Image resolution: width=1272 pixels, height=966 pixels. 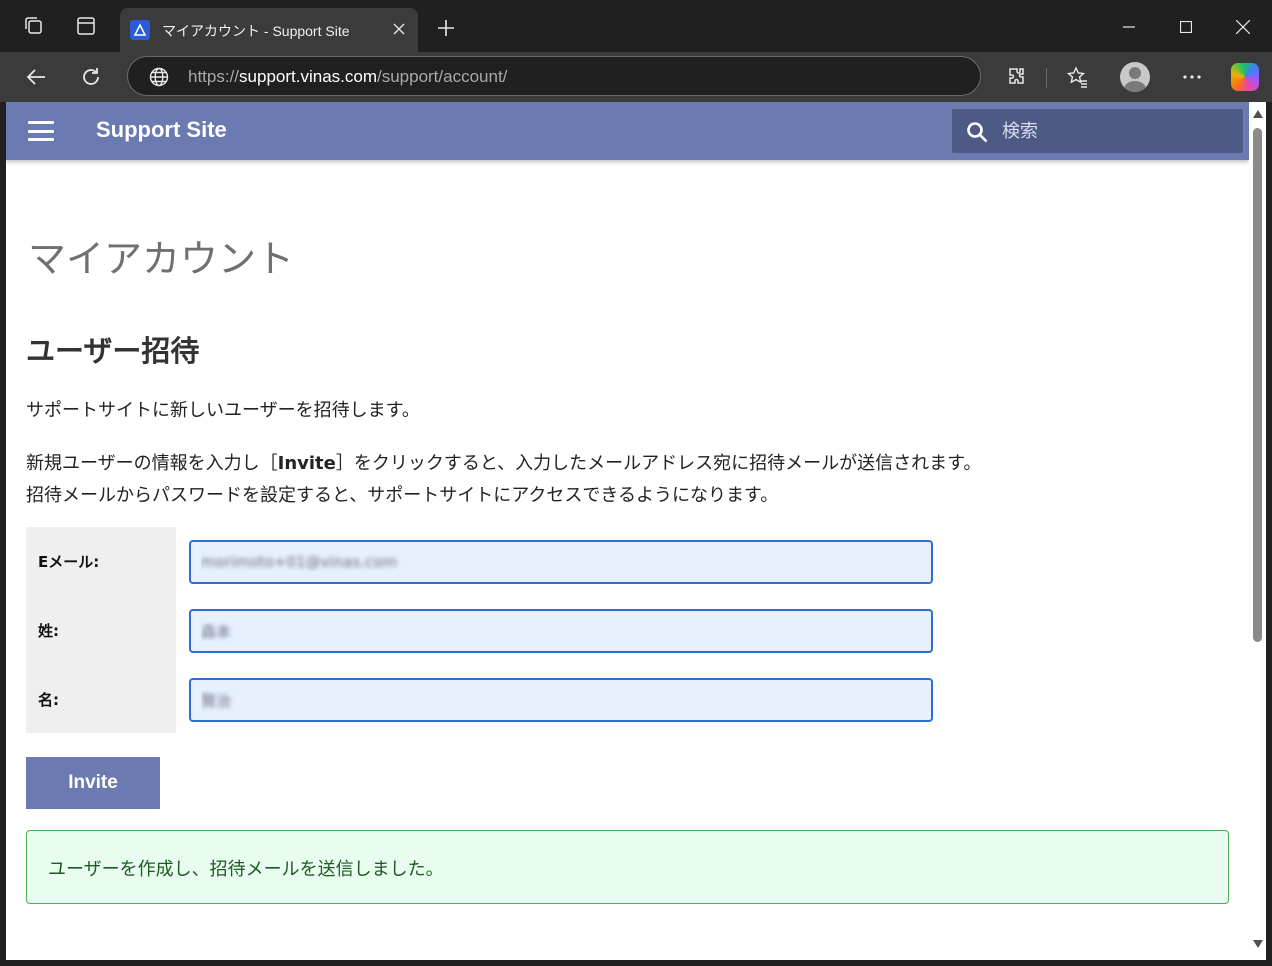 What do you see at coordinates (86, 26) in the screenshot?
I see `vertical-tabs-icon` at bounding box center [86, 26].